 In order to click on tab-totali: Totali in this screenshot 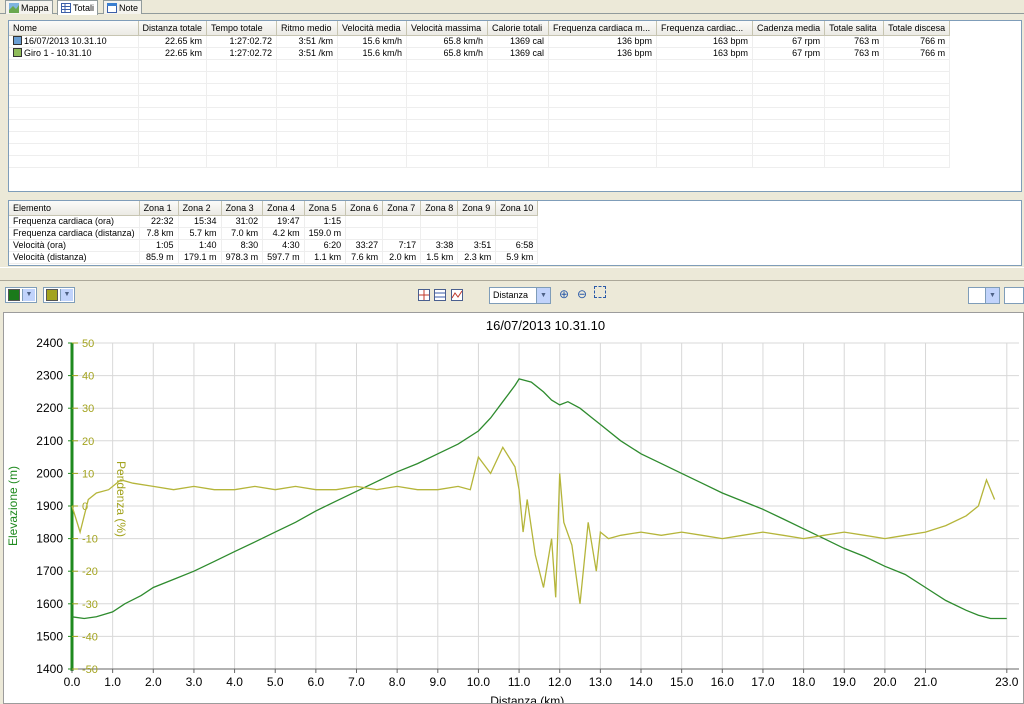, I will do `click(78, 7)`.